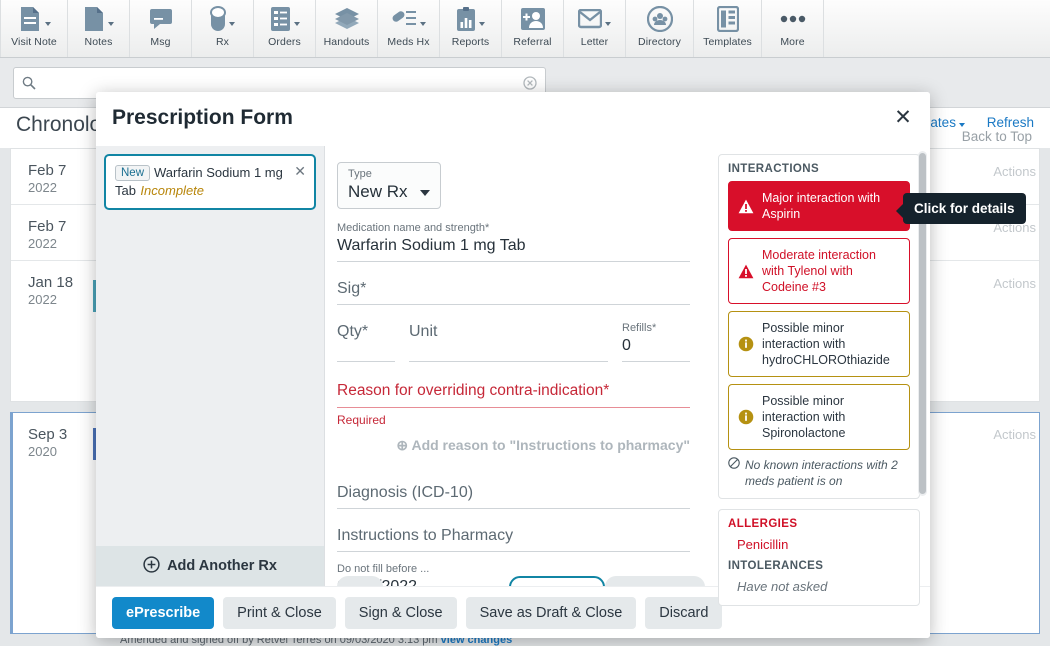 The width and height of the screenshot is (1050, 646). I want to click on type-select: Type New Rx, so click(389, 185).